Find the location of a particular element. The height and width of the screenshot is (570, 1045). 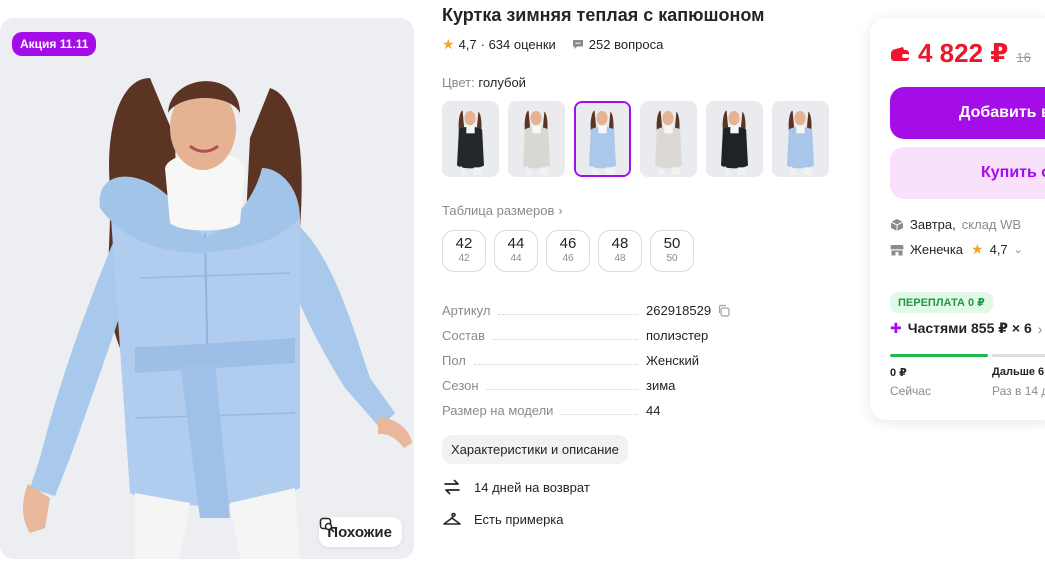

color-thumbnails is located at coordinates (642, 139).